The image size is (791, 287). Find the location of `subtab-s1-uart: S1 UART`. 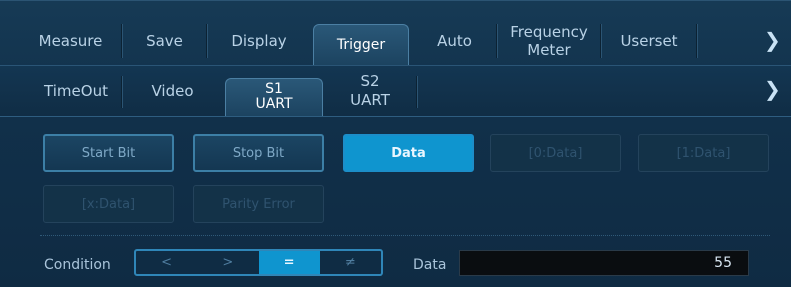

subtab-s1-uart: S1 UART is located at coordinates (274, 97).